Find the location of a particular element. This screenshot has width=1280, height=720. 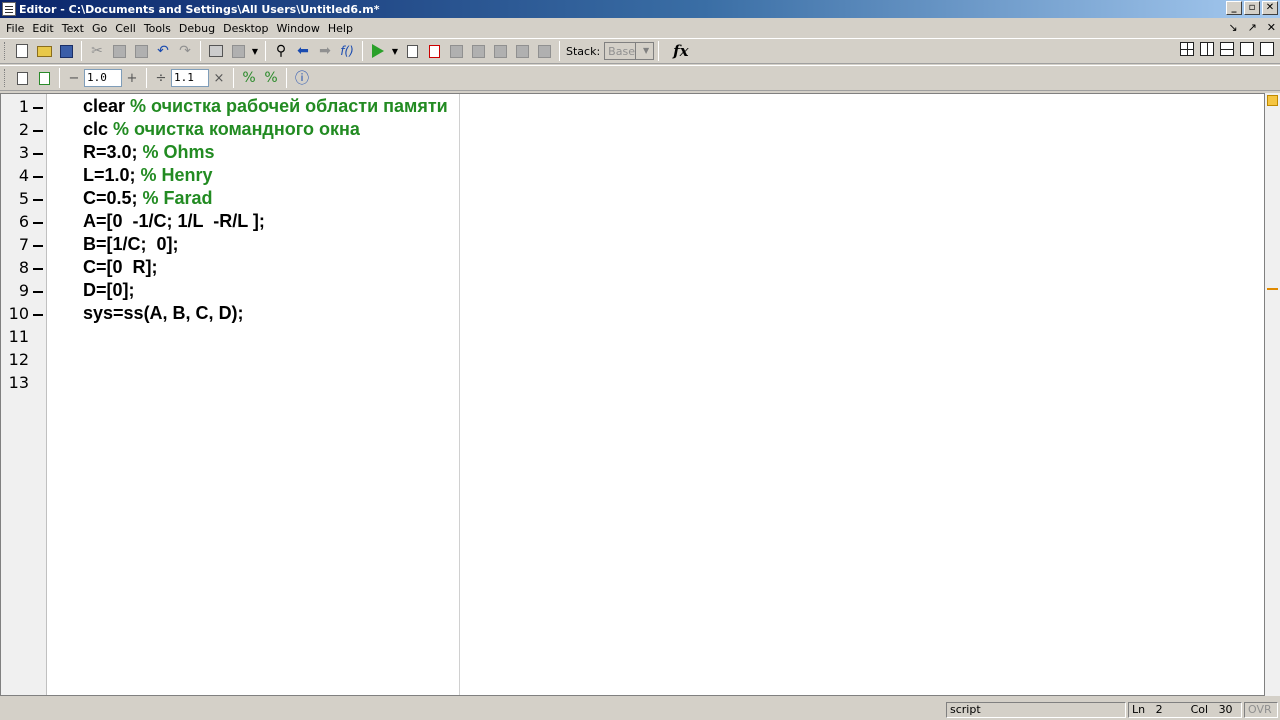

exit-debug-button is located at coordinates (544, 51).